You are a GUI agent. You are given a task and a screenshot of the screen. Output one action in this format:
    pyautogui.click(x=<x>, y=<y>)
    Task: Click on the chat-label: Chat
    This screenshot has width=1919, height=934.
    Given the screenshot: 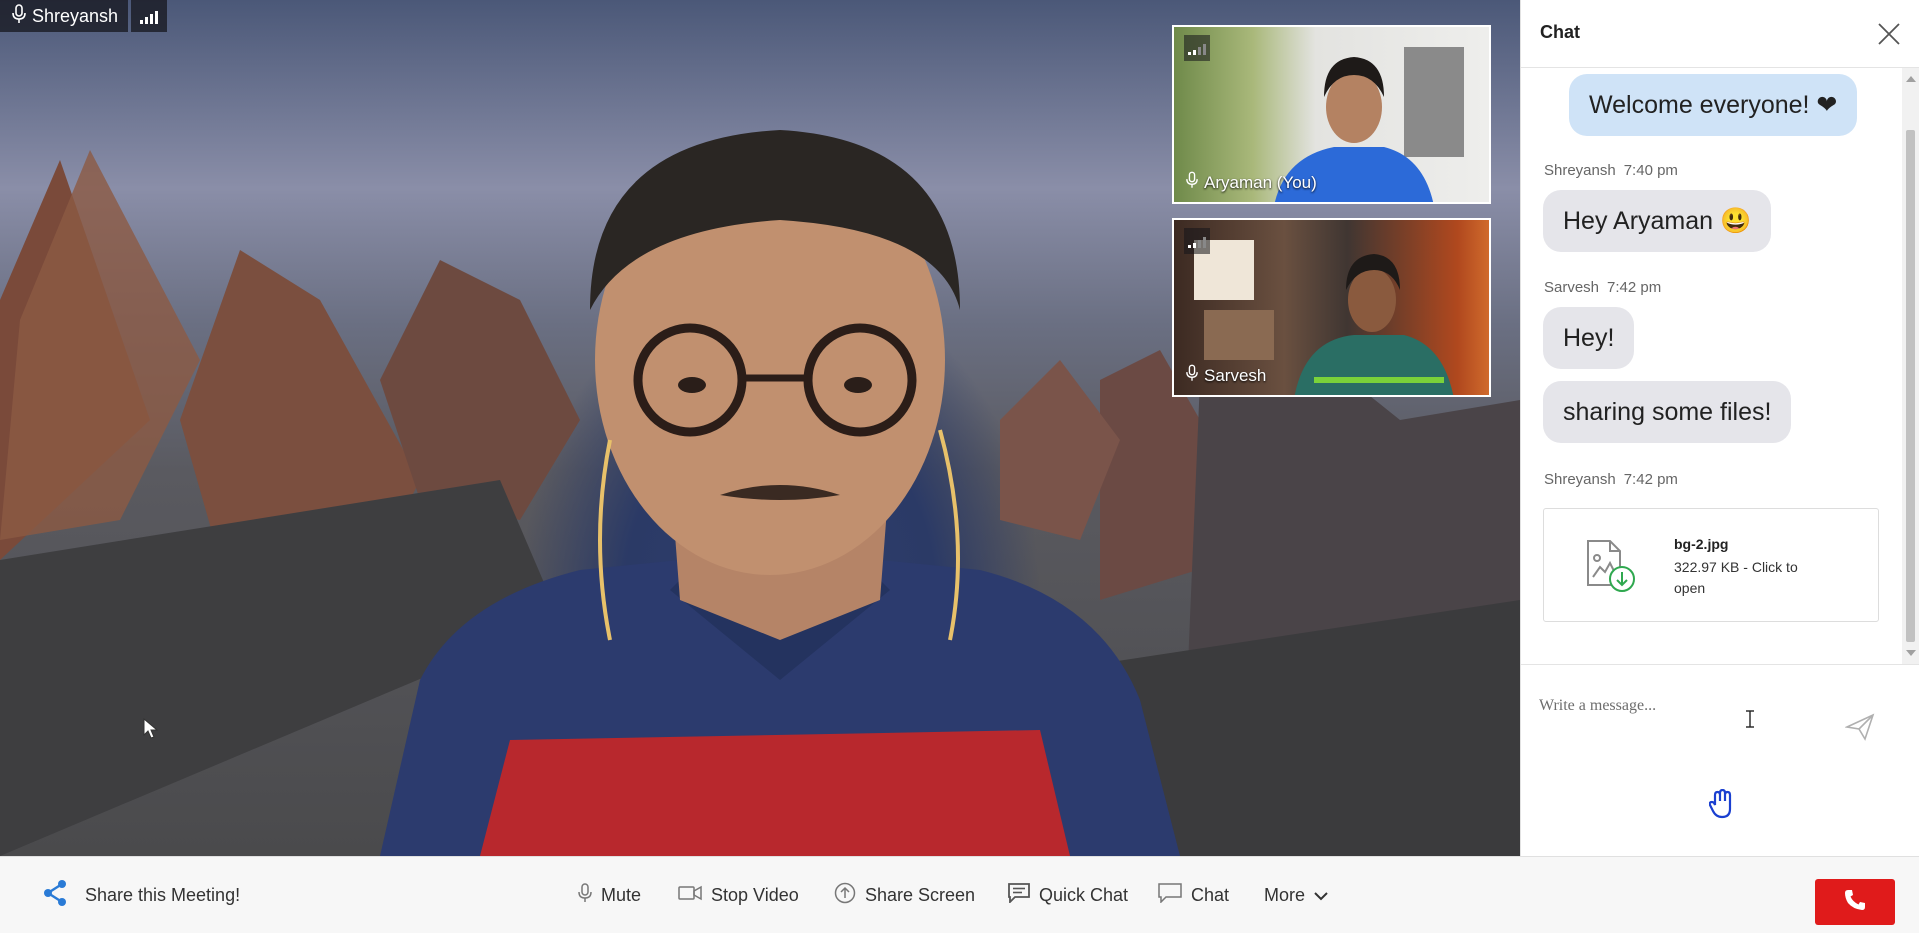 What is the action you would take?
    pyautogui.click(x=1210, y=895)
    